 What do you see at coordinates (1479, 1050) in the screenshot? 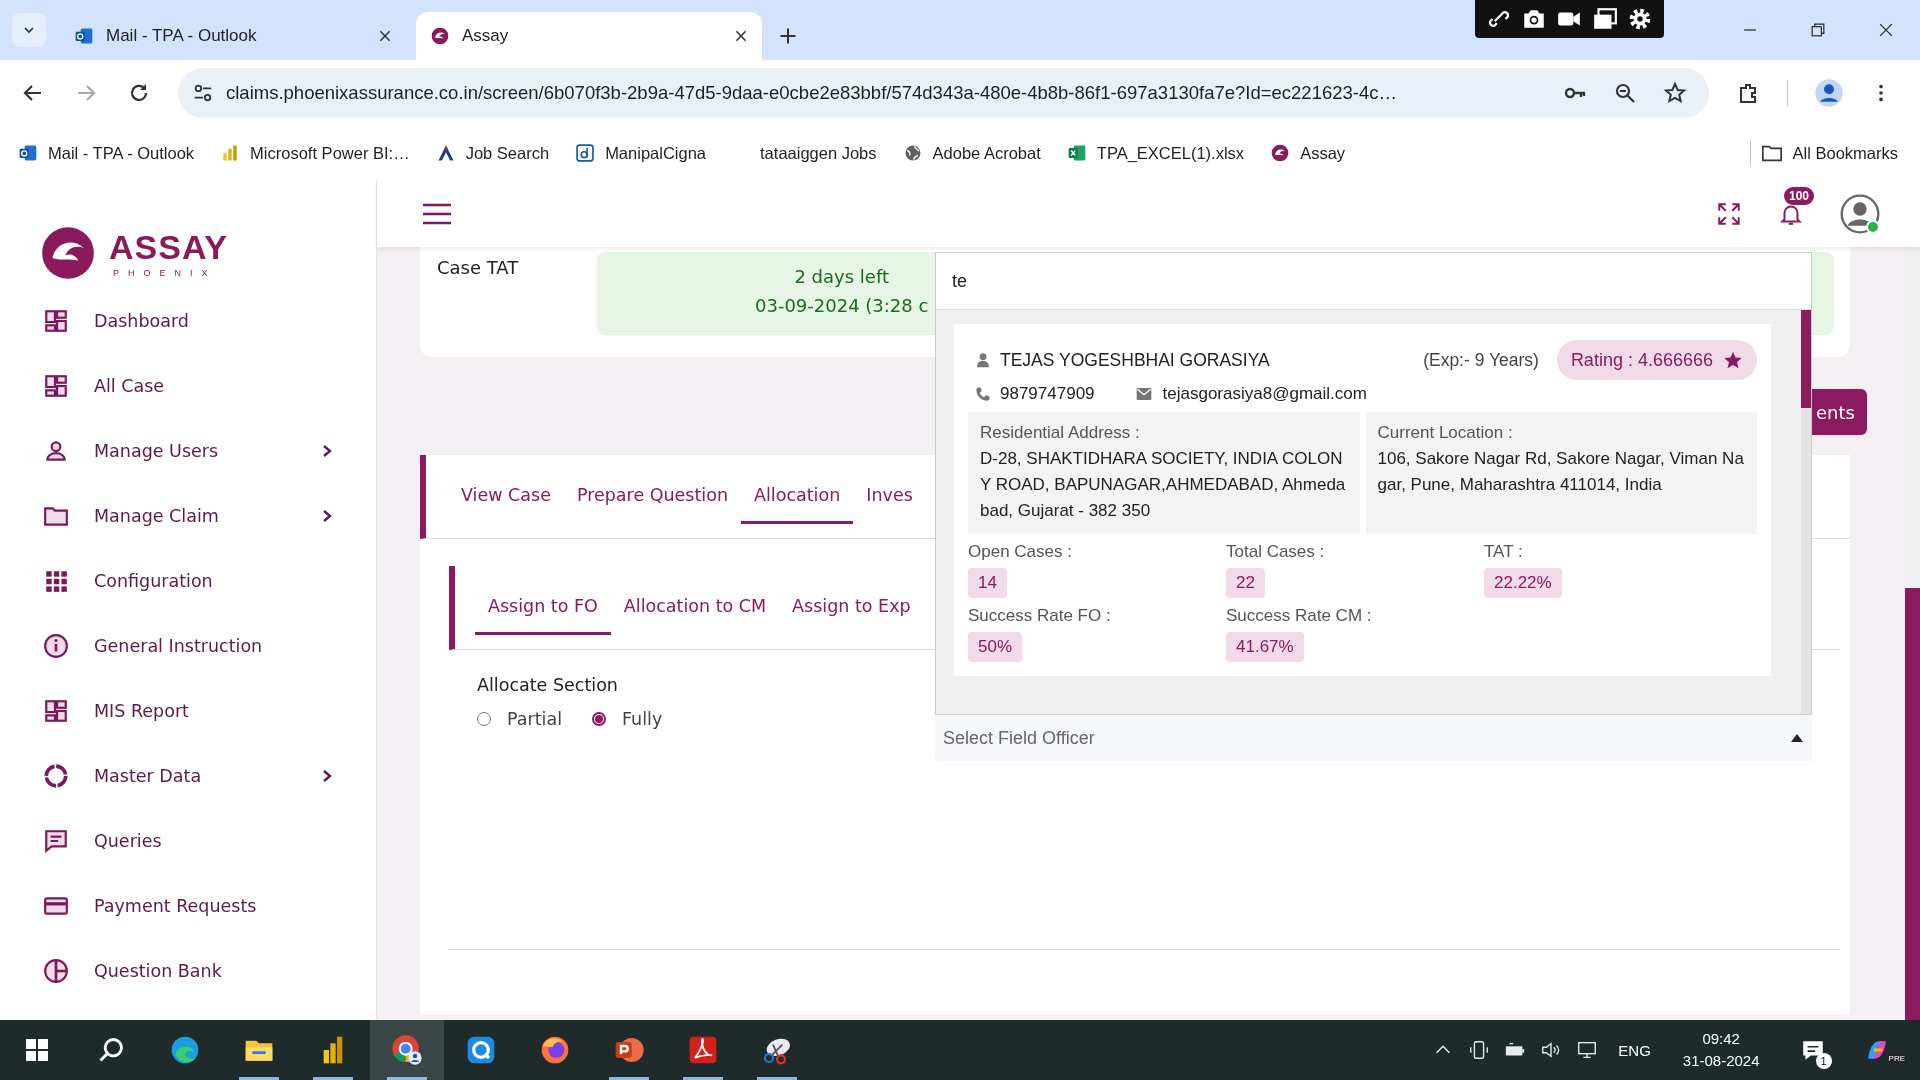
I see `device-icon` at bounding box center [1479, 1050].